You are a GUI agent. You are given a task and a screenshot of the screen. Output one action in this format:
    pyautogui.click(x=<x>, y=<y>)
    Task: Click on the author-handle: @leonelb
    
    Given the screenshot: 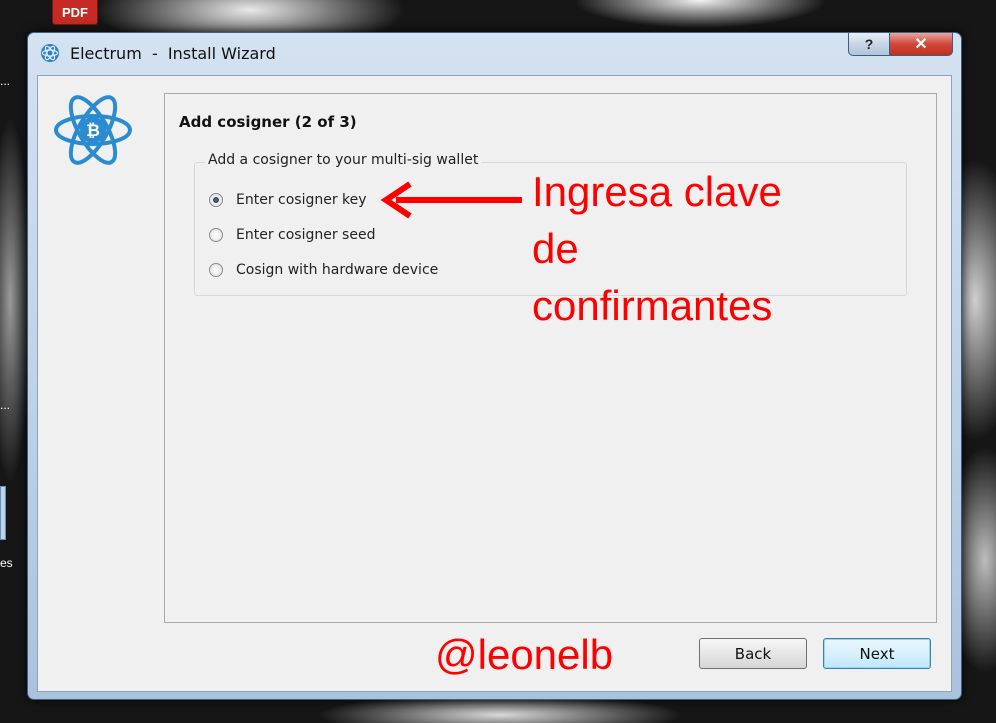 What is the action you would take?
    pyautogui.click(x=524, y=654)
    